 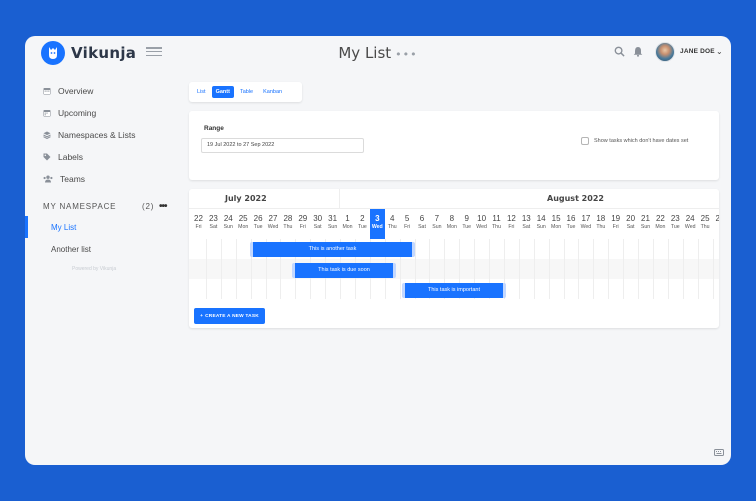 What do you see at coordinates (422, 227) in the screenshot?
I see `weekday-label: Sat` at bounding box center [422, 227].